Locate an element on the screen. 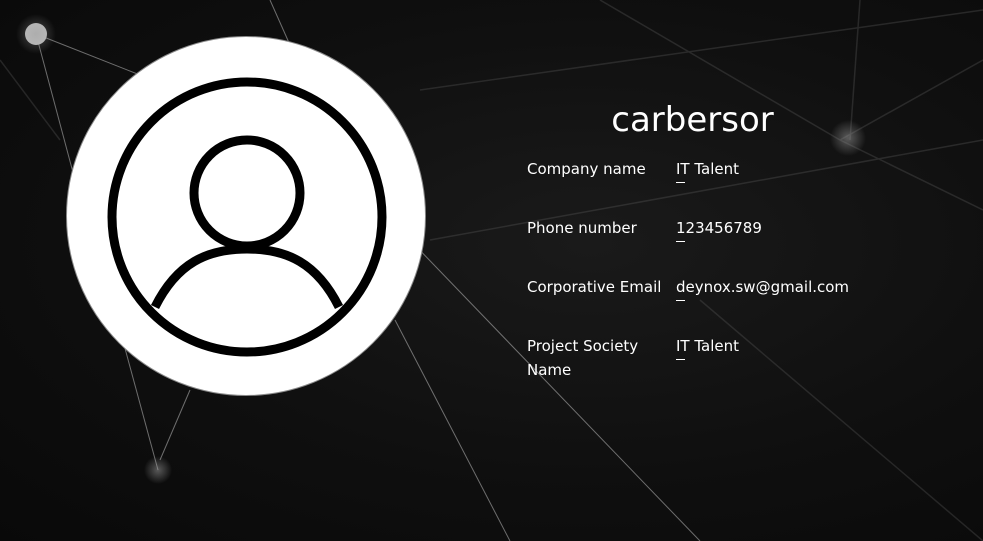  field-label: Phone number is located at coordinates (582, 228).